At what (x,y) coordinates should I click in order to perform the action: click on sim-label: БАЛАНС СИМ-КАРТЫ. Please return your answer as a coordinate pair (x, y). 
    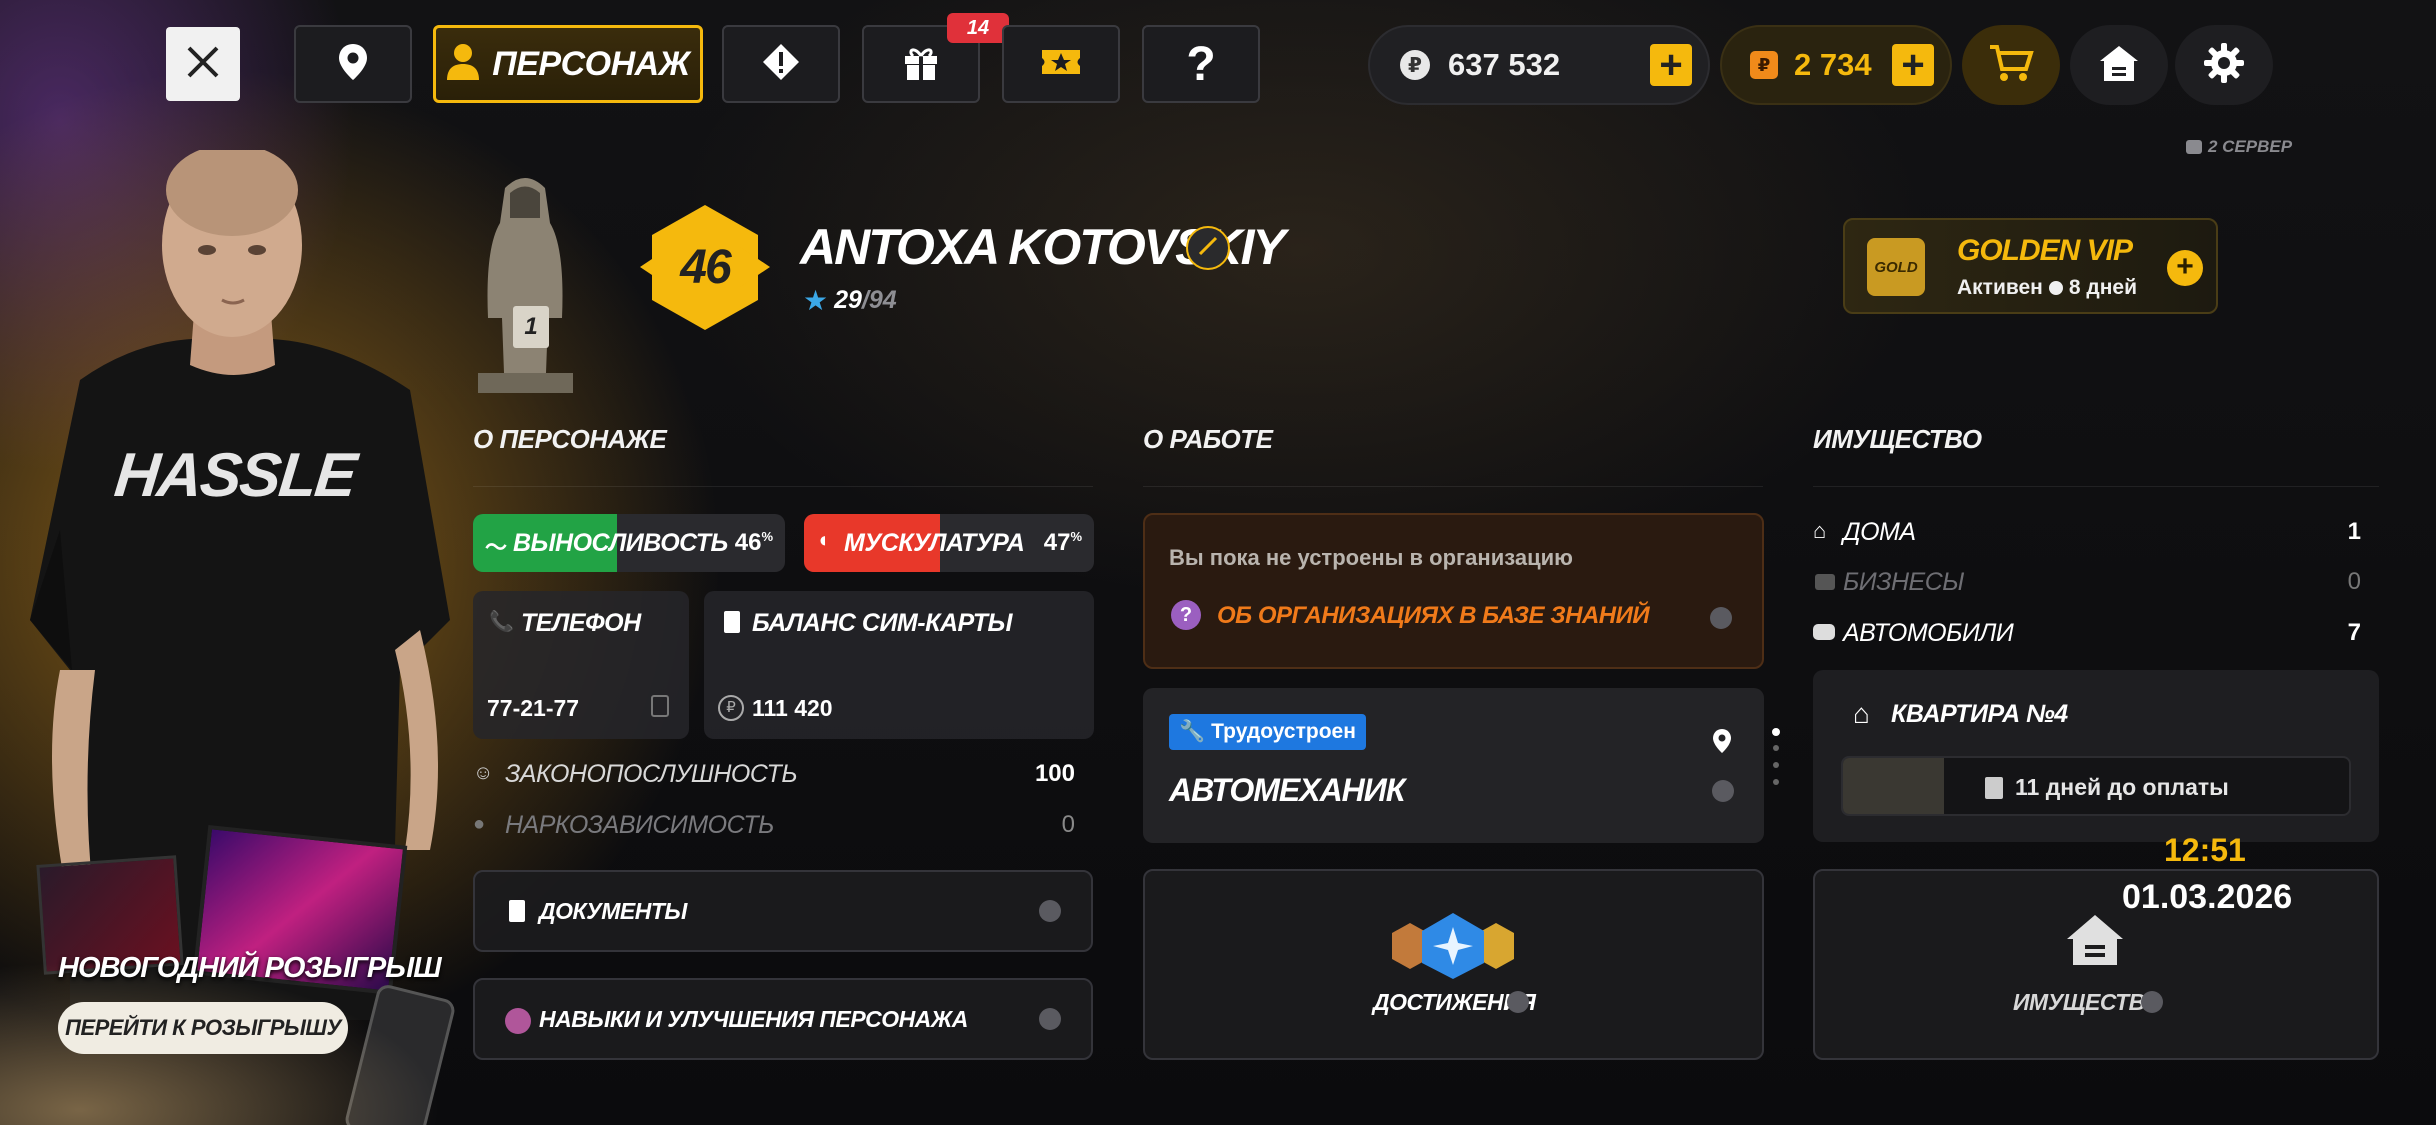
    Looking at the image, I should click on (882, 623).